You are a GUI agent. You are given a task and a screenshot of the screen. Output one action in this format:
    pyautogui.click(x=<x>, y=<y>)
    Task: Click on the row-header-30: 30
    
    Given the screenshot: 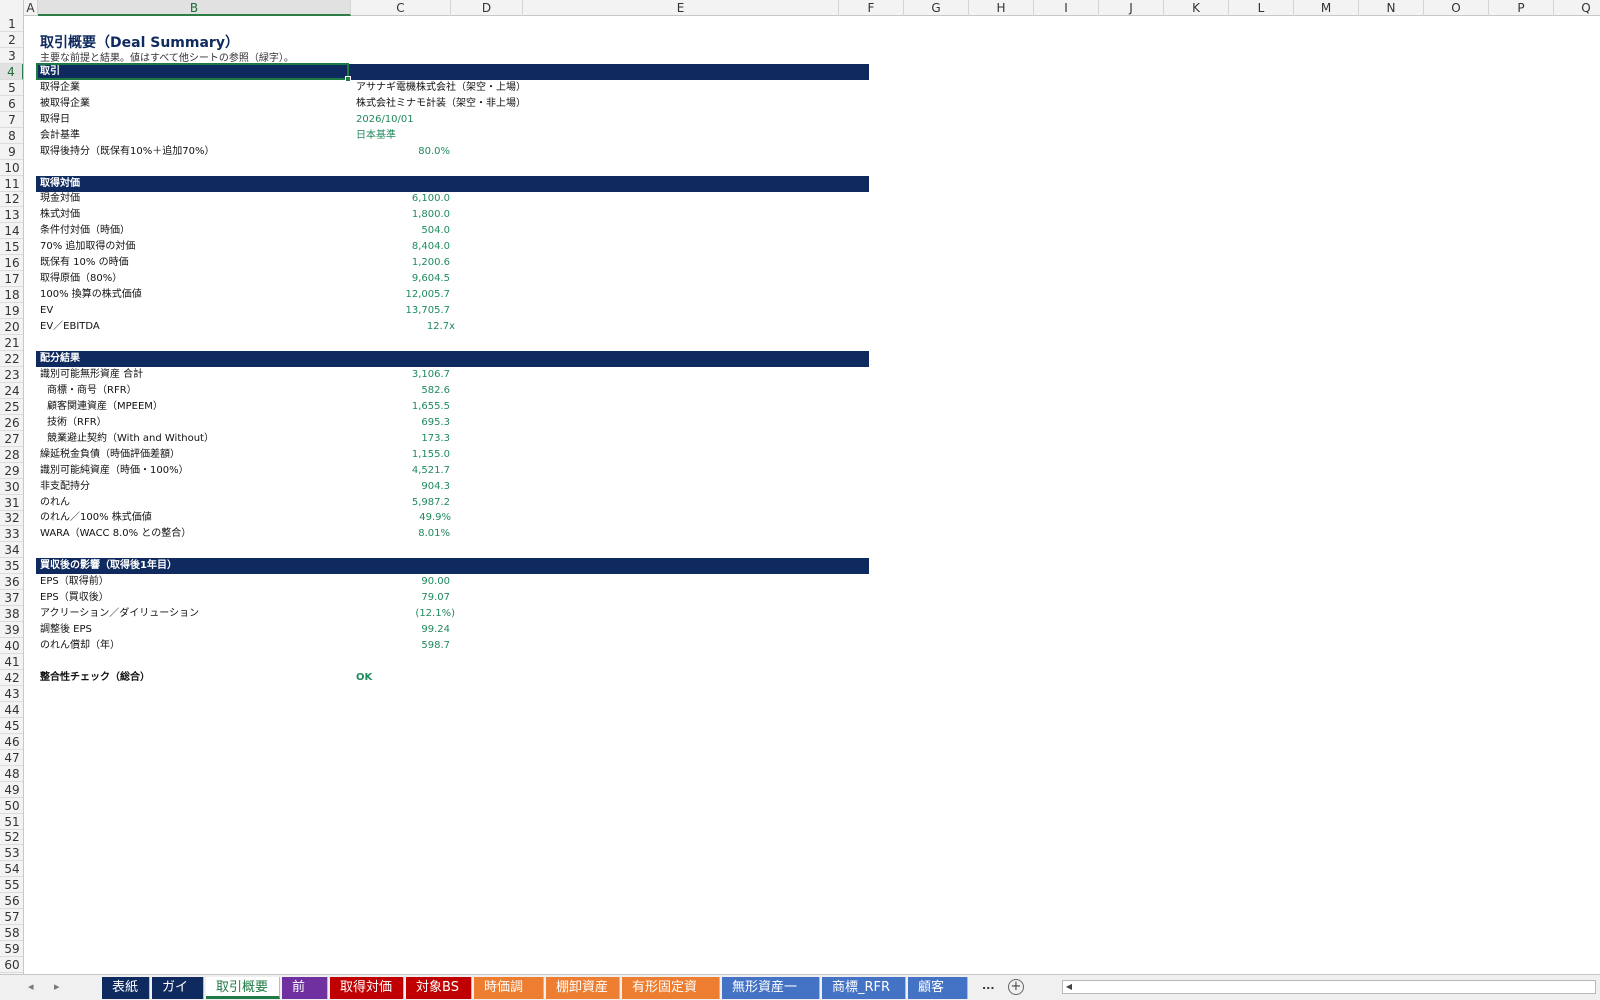 What is the action you would take?
    pyautogui.click(x=11, y=487)
    